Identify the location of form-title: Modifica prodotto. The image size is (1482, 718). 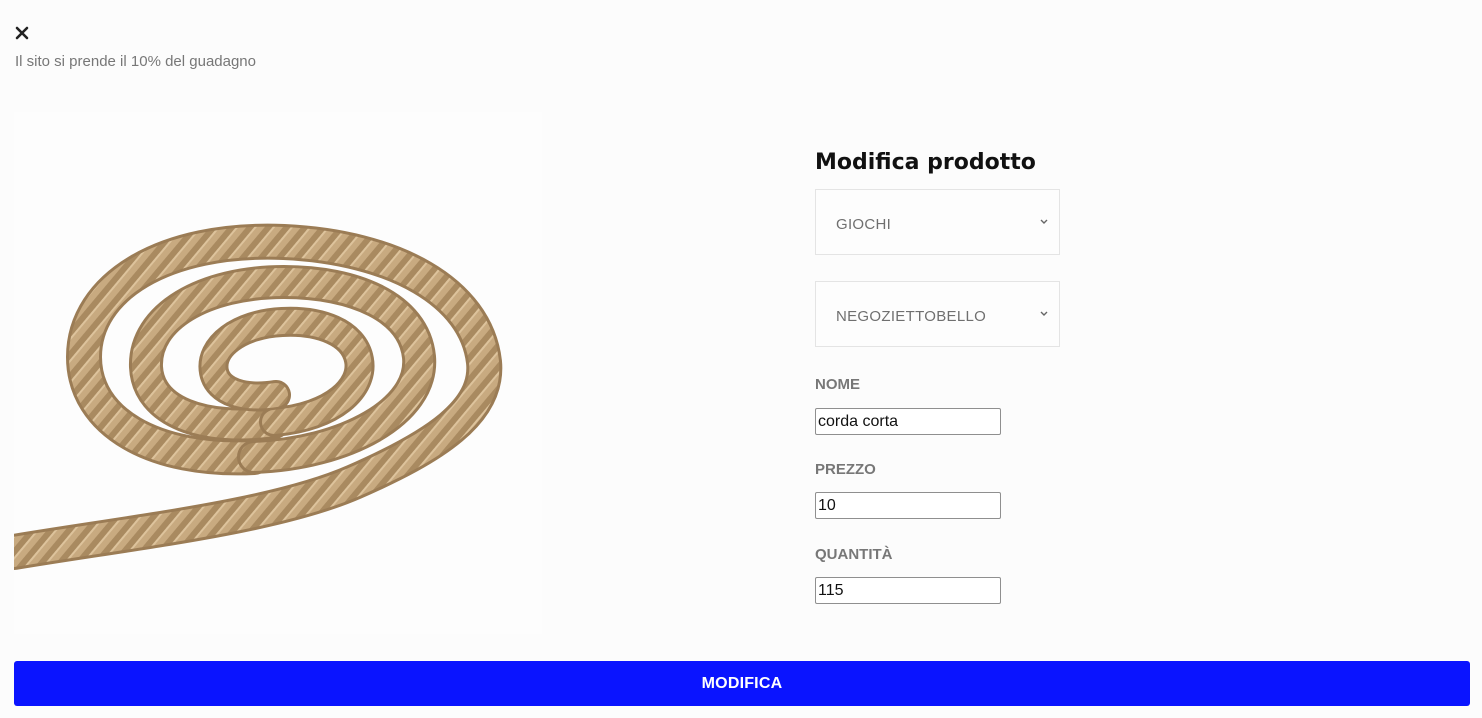
(925, 162).